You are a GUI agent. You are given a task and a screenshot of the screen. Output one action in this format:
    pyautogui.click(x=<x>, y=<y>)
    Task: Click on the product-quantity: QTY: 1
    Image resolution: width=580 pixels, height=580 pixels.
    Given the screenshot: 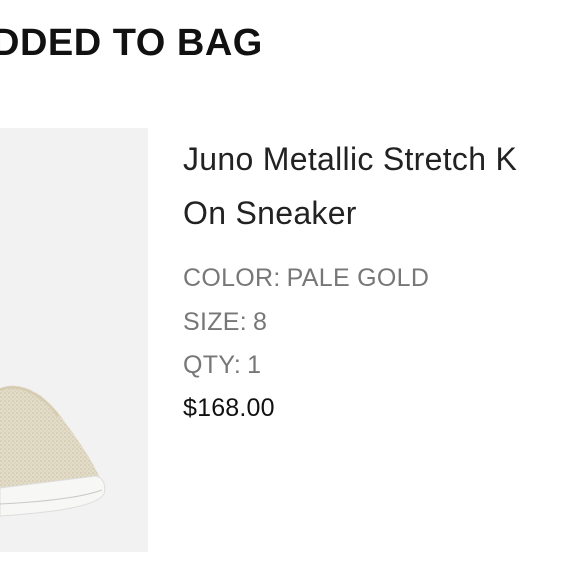 What is the action you would take?
    pyautogui.click(x=222, y=365)
    